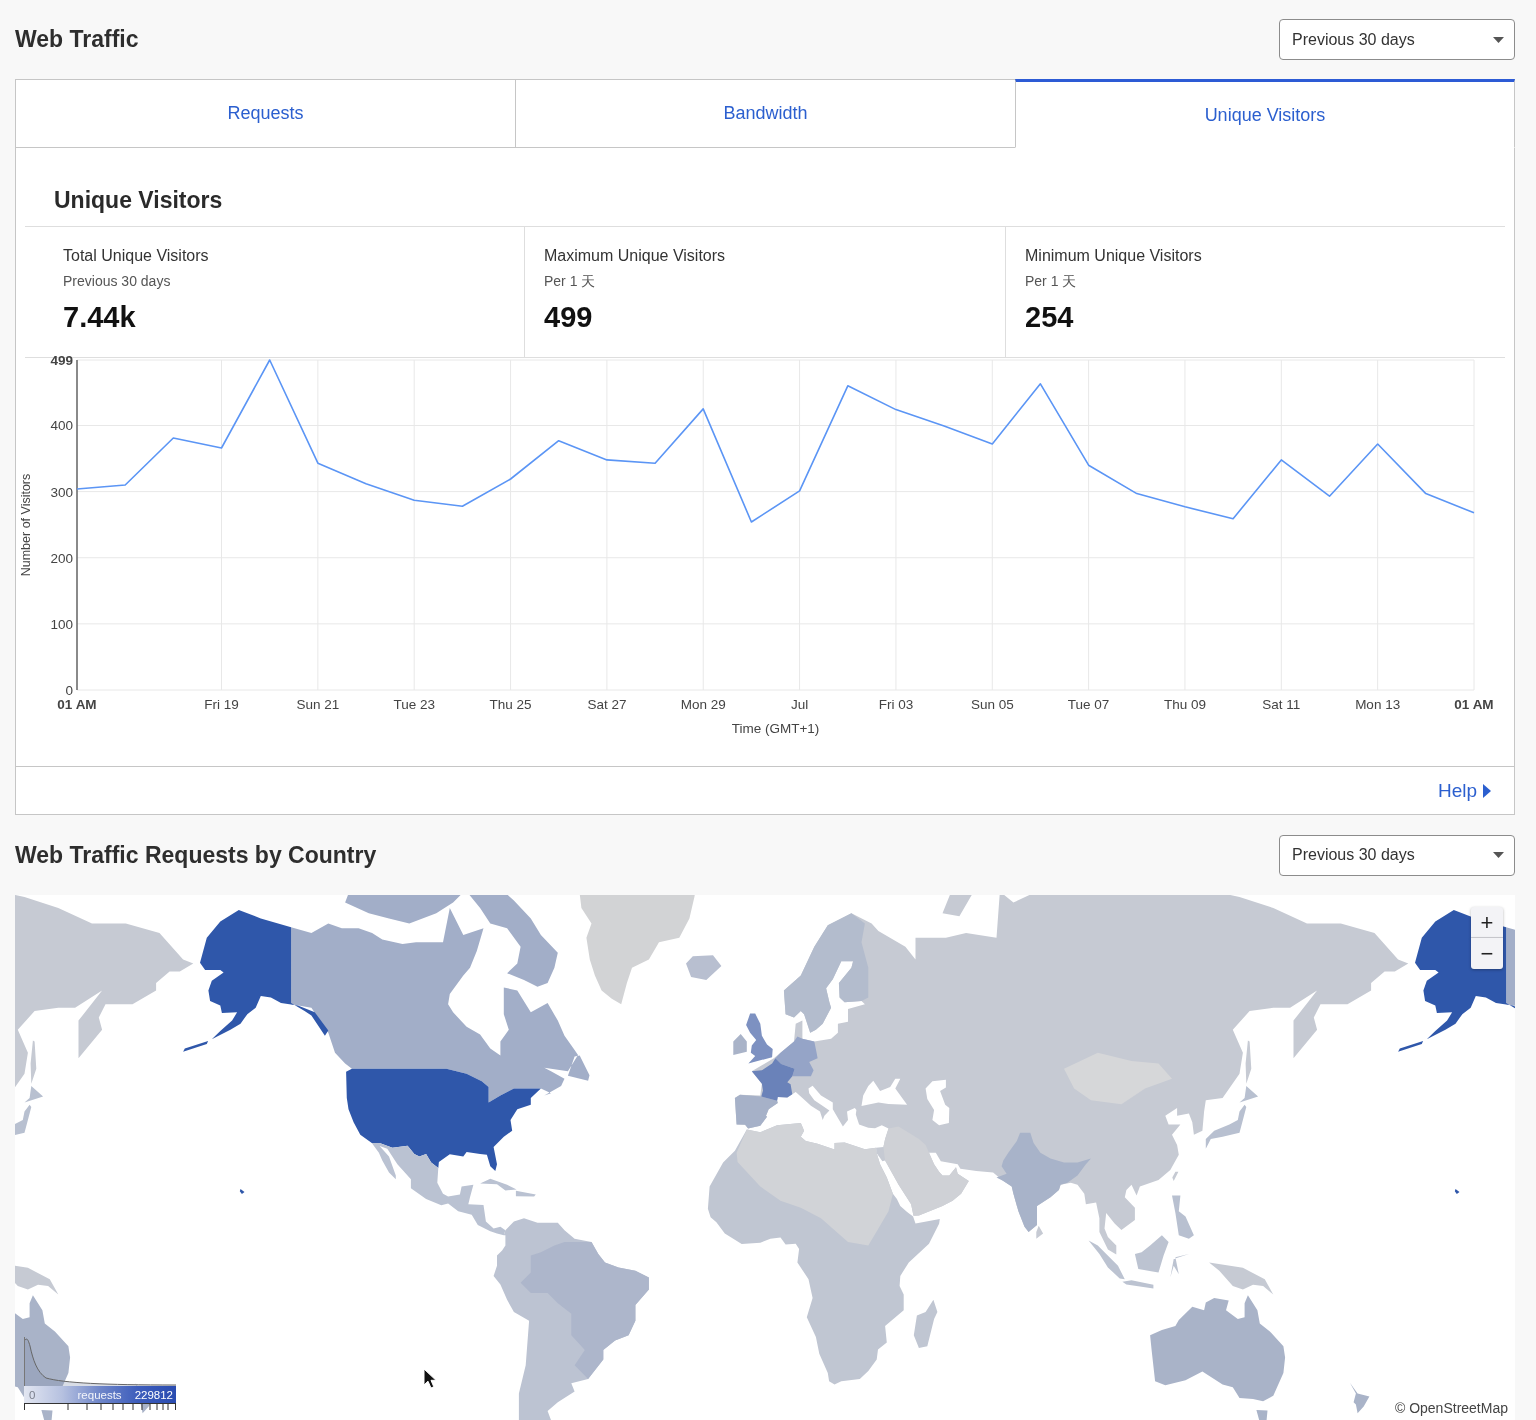 This screenshot has height=1420, width=1536. Describe the element at coordinates (799, 704) in the screenshot. I see `x-tick-label: Jul` at that location.